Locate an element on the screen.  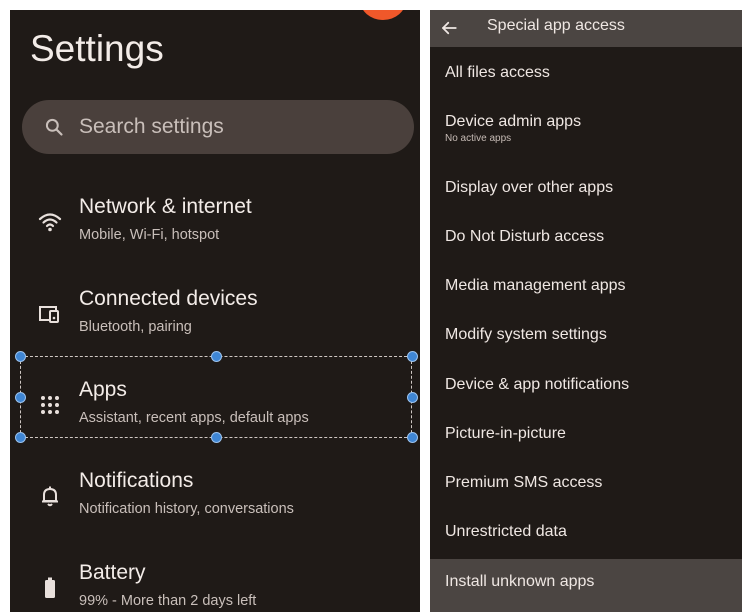
list-item: Modify system settings is located at coordinates (586, 336).